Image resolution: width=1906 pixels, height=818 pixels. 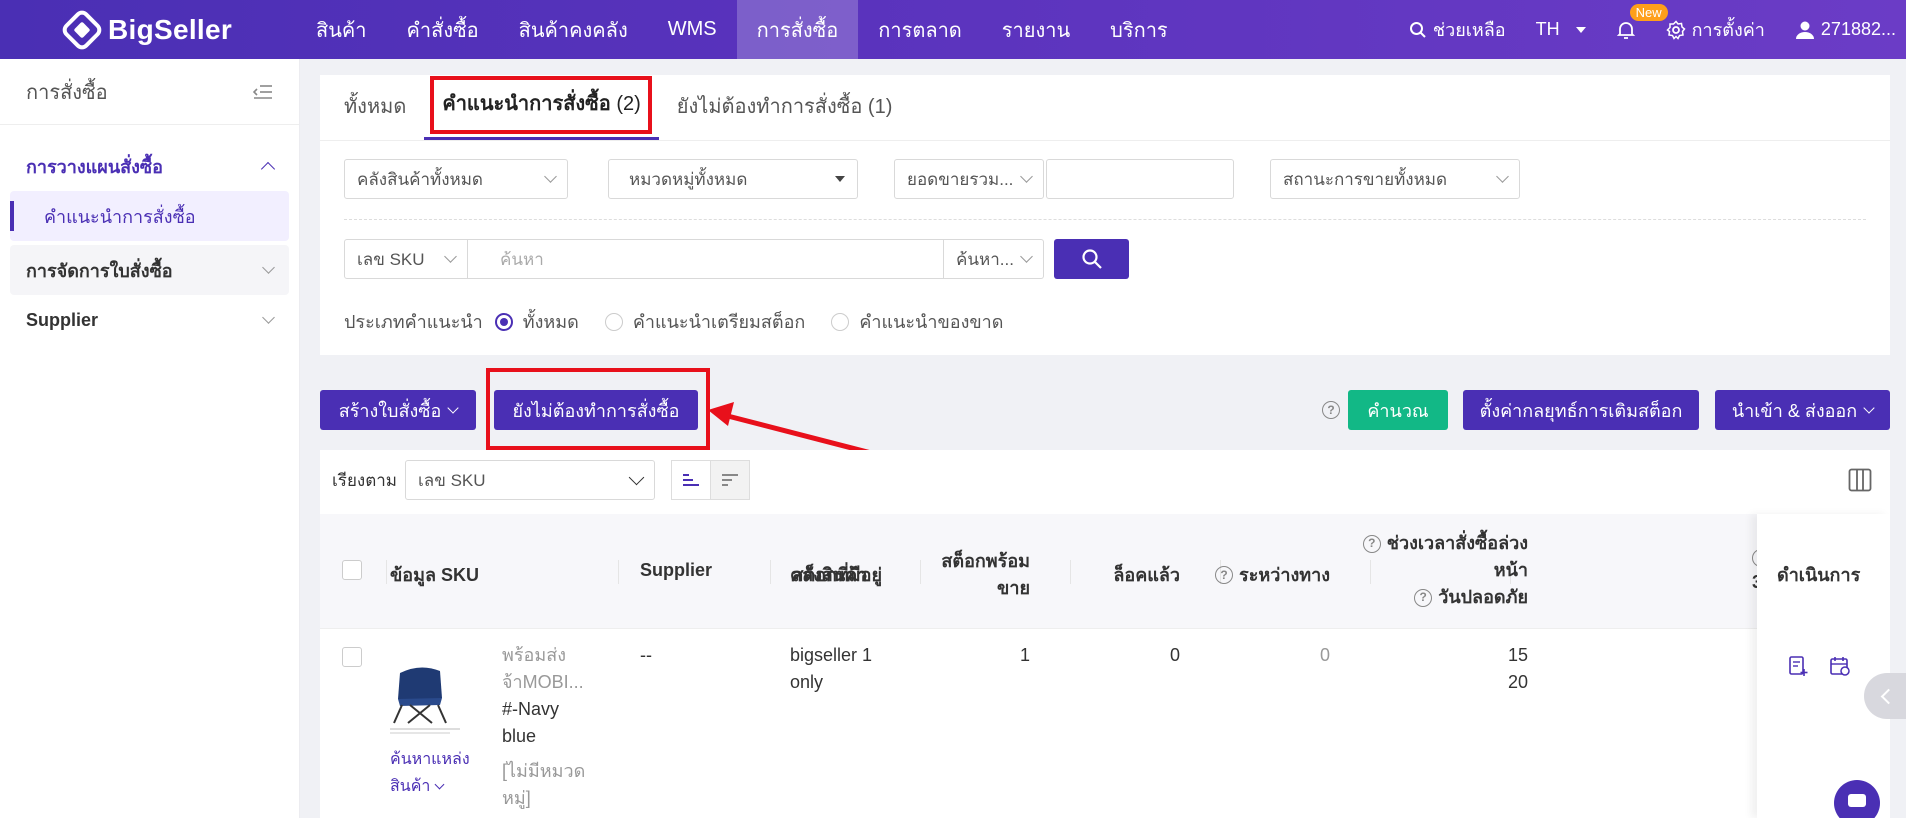 I want to click on sku-type-select: เลข SKU, so click(x=406, y=259).